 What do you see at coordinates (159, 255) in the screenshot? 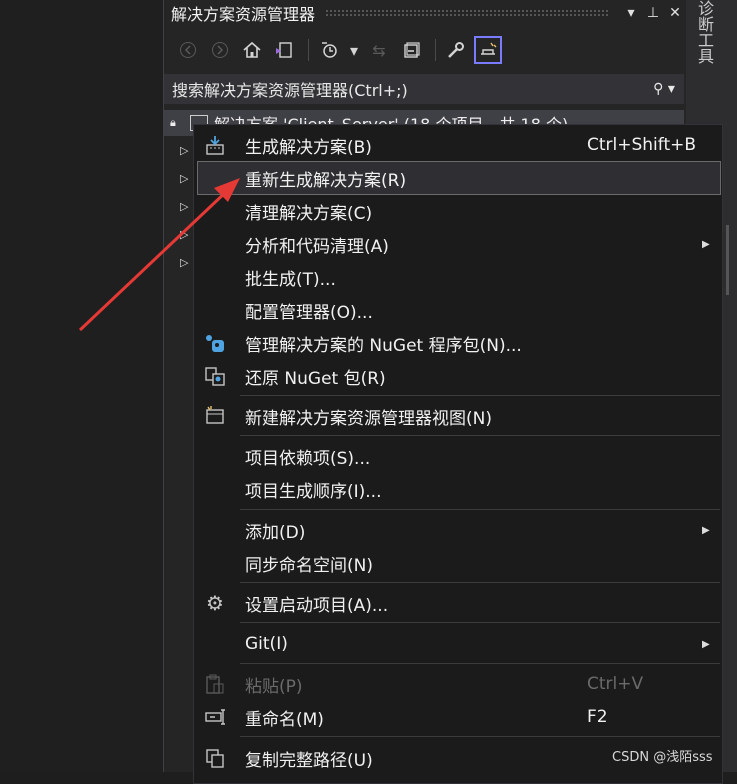
I see `annotation-arrow` at bounding box center [159, 255].